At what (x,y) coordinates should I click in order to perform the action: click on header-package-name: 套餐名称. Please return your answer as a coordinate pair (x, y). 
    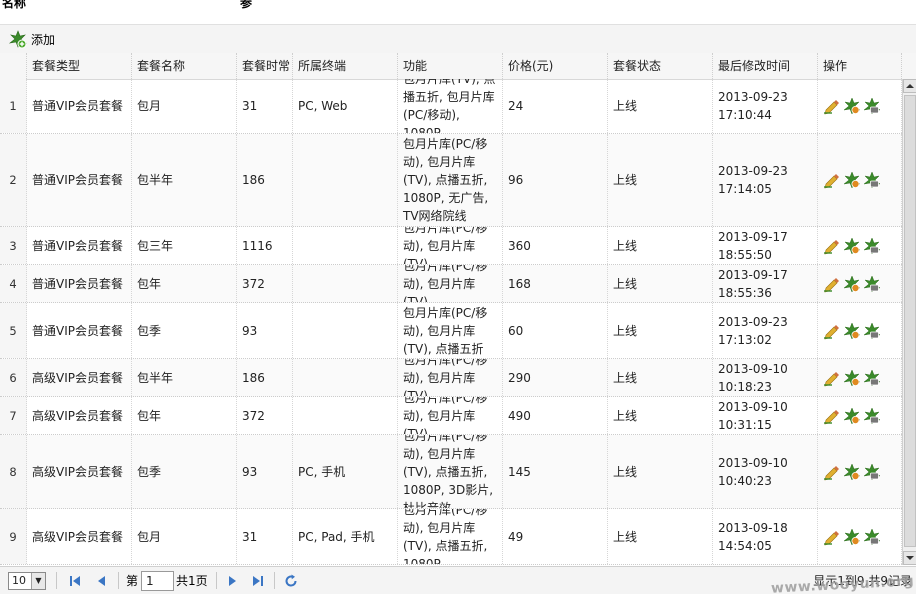
    Looking at the image, I should click on (184, 66).